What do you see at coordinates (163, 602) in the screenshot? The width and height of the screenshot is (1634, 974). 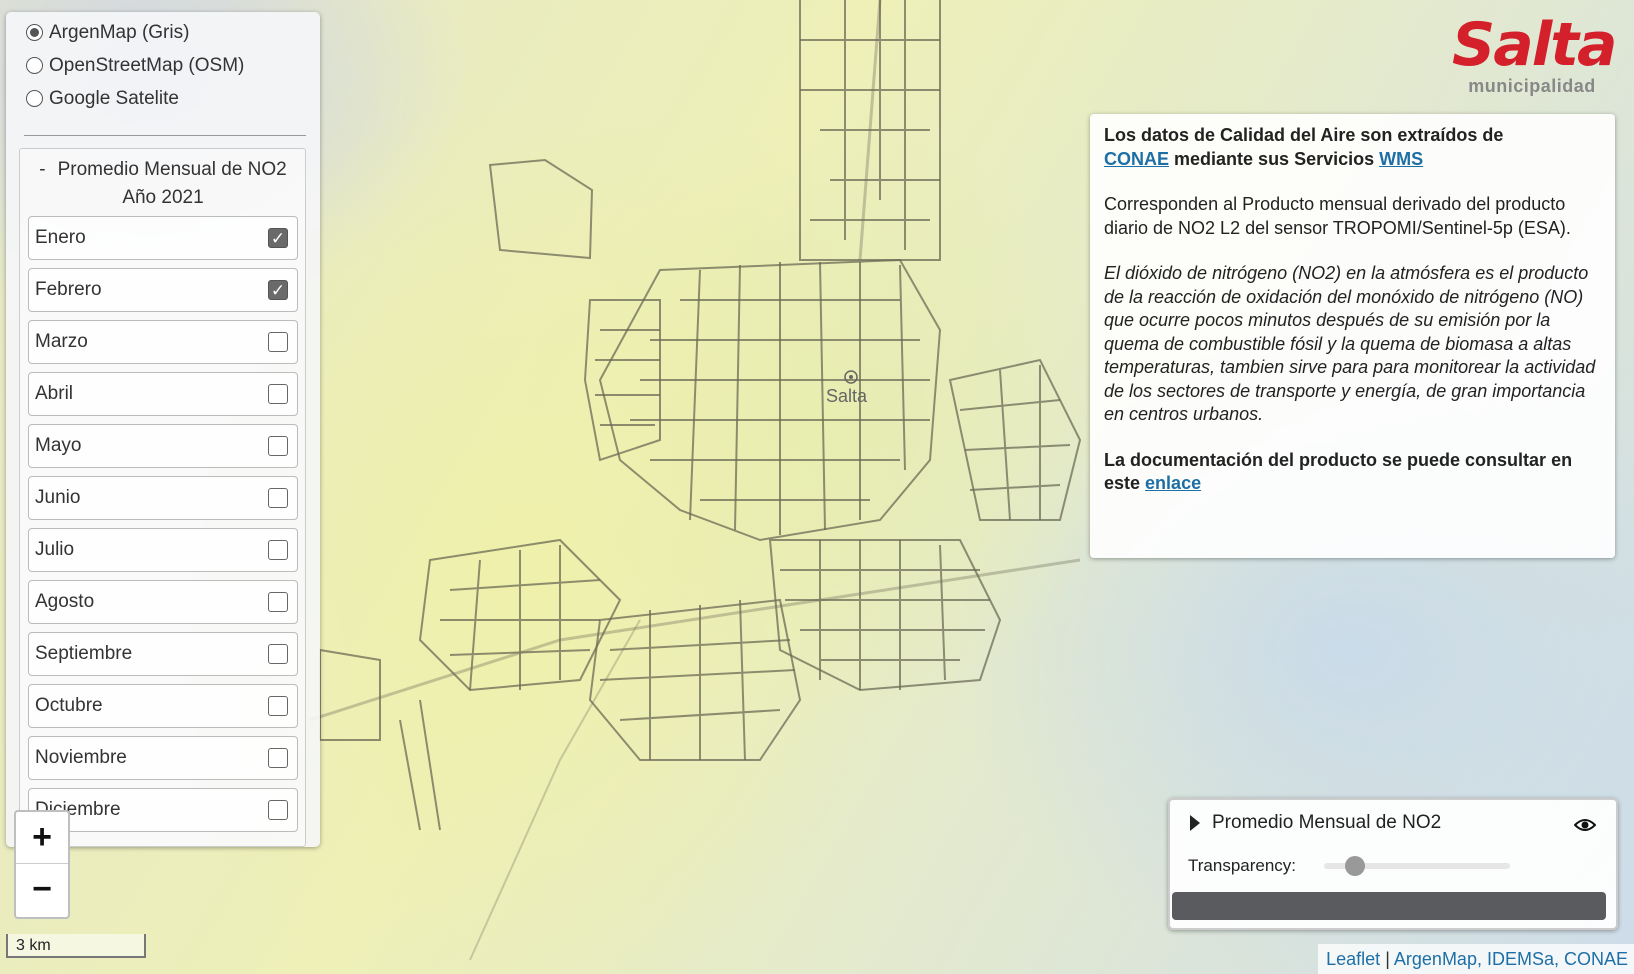 I see `month-item-agosto: Agosto` at bounding box center [163, 602].